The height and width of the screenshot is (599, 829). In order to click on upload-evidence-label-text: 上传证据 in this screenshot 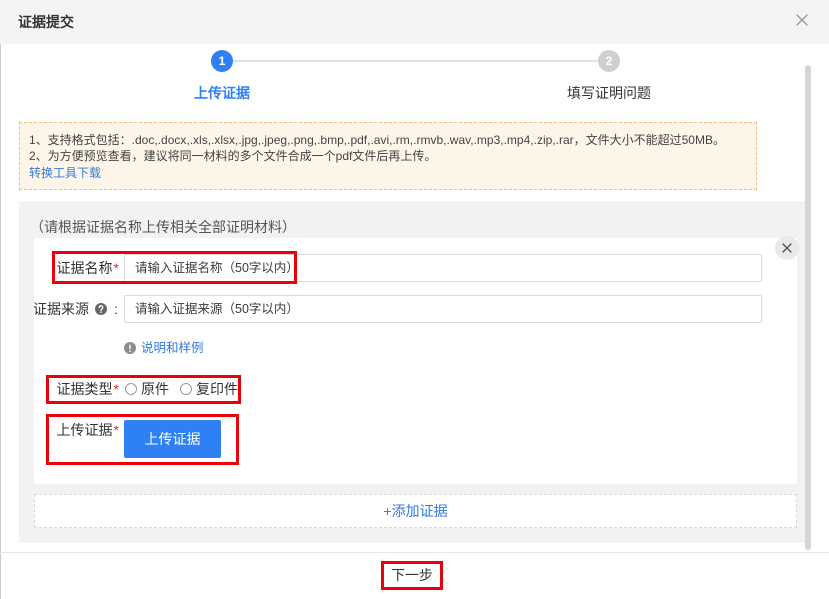, I will do `click(84, 430)`.